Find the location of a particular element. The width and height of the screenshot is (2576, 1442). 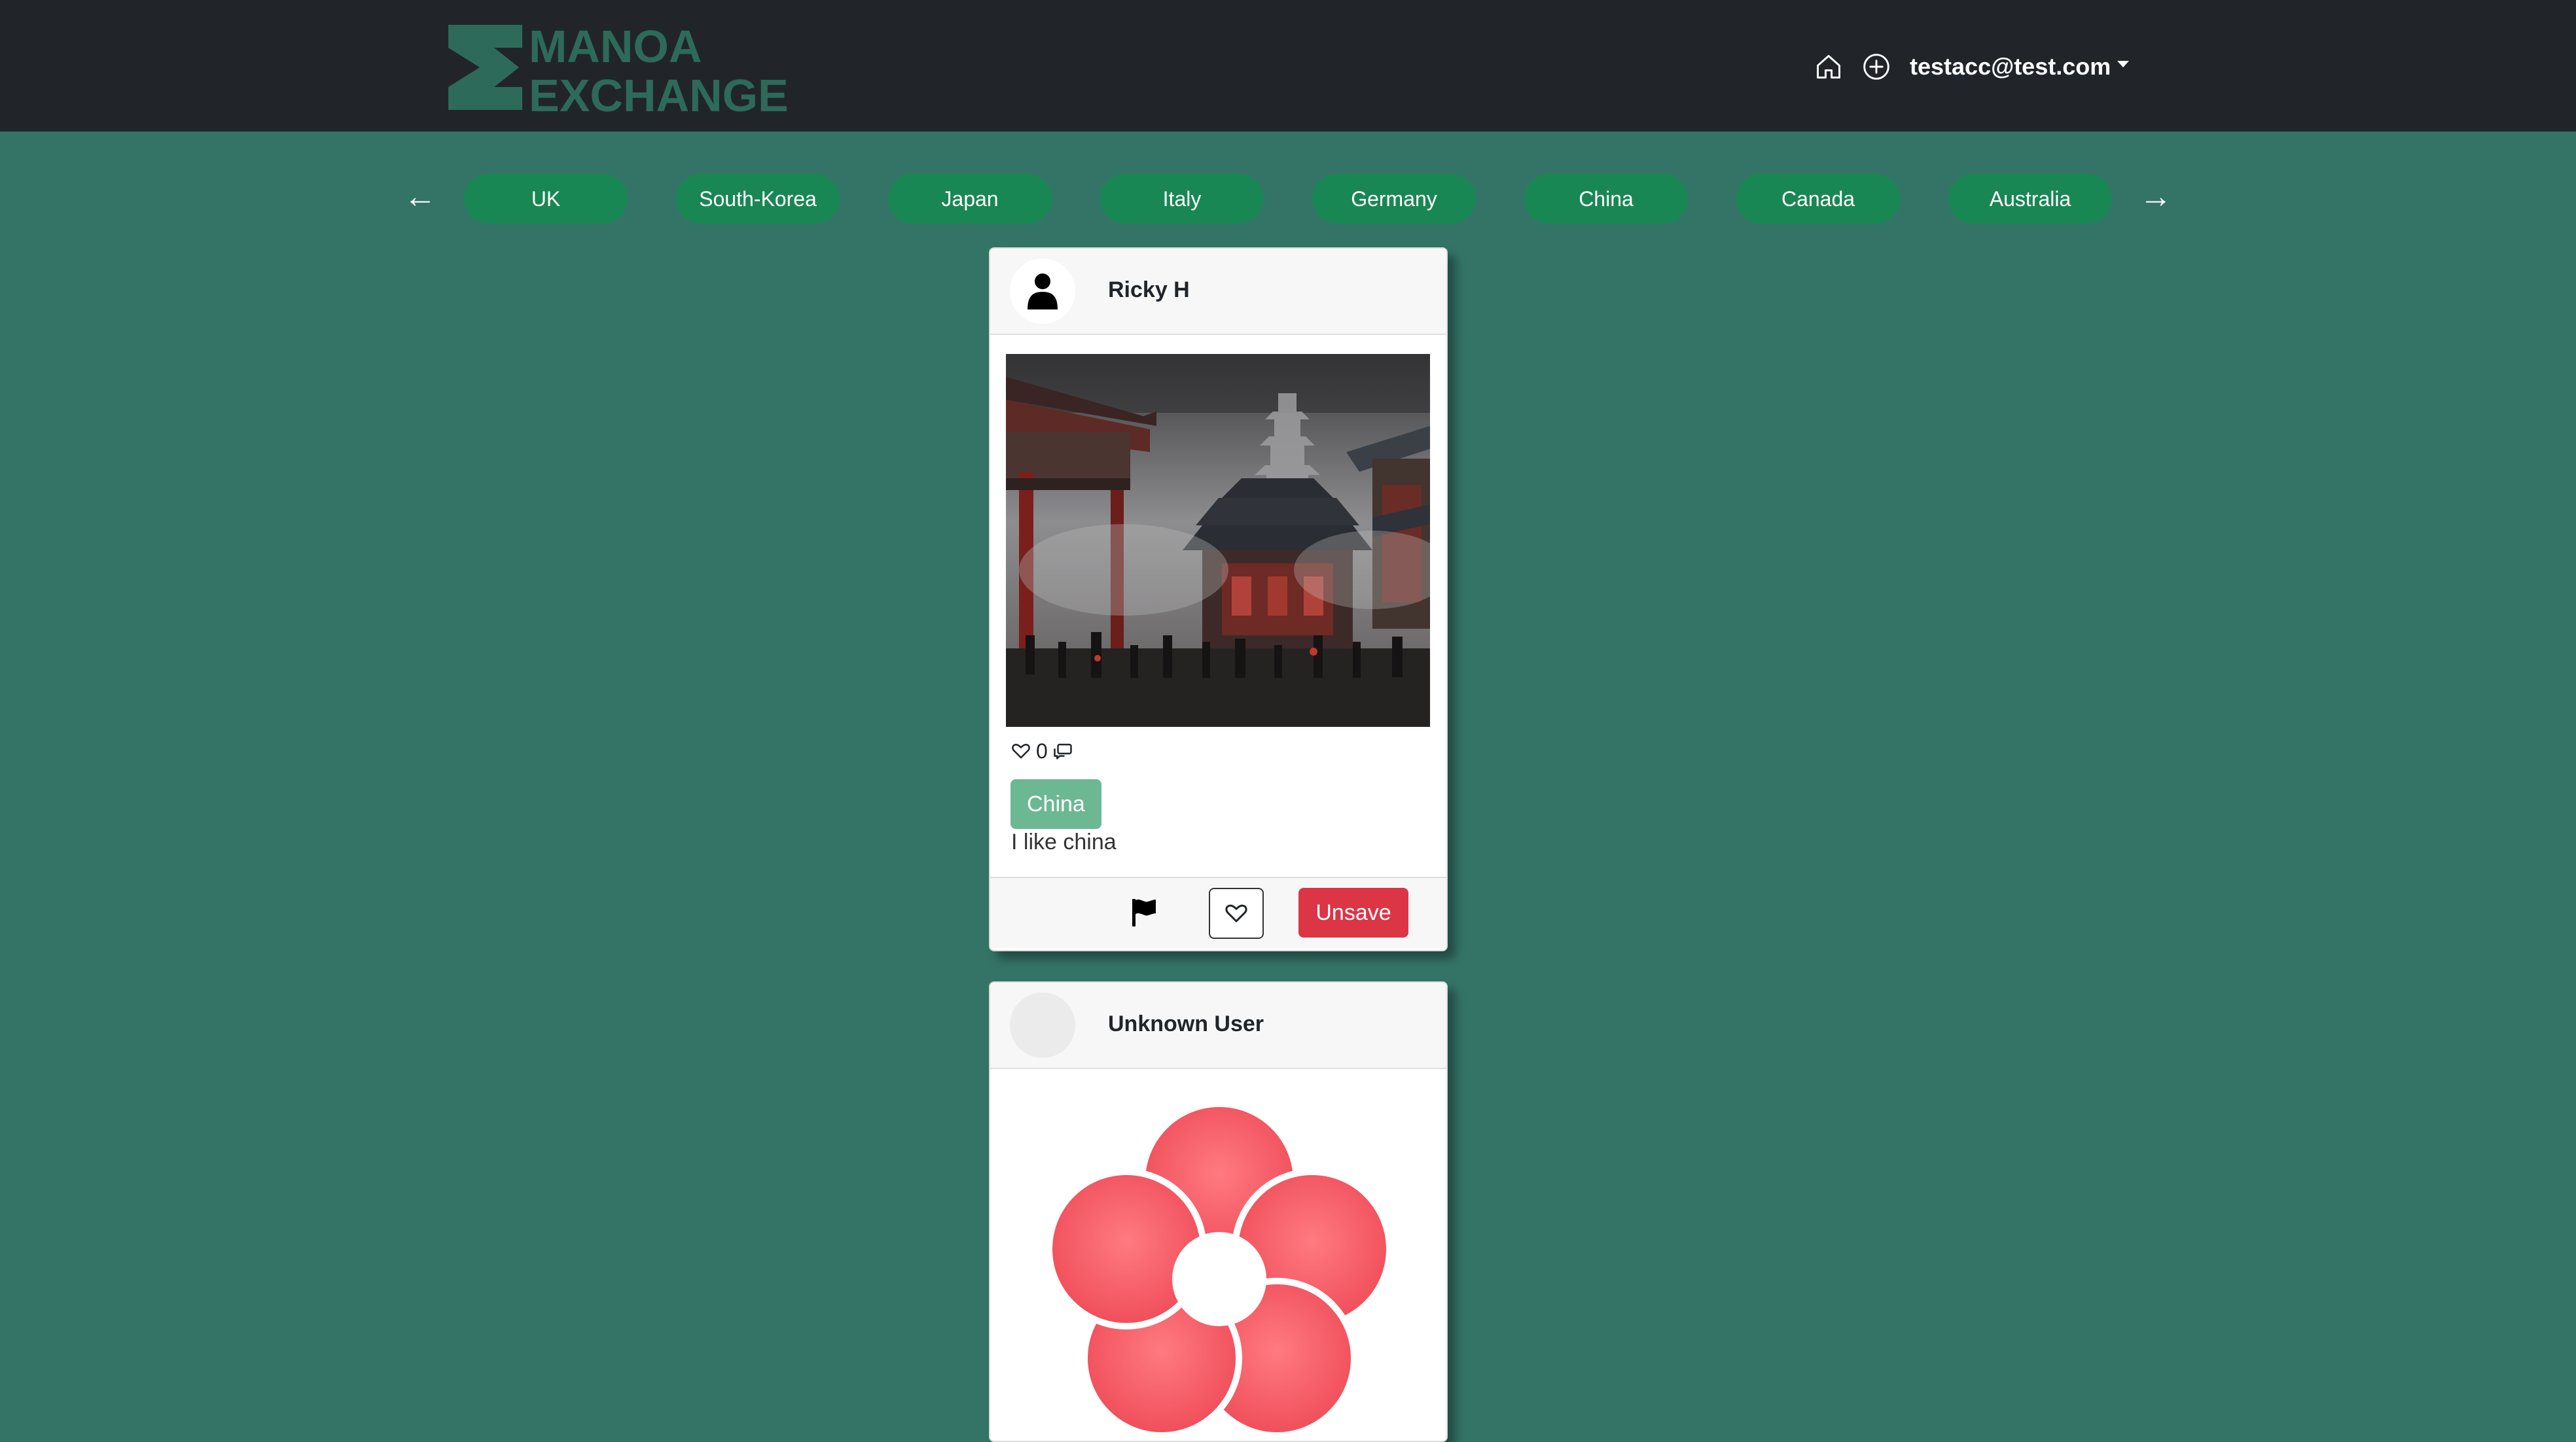

logo-graphic: MANOA EXCHANGE is located at coordinates (618, 67).